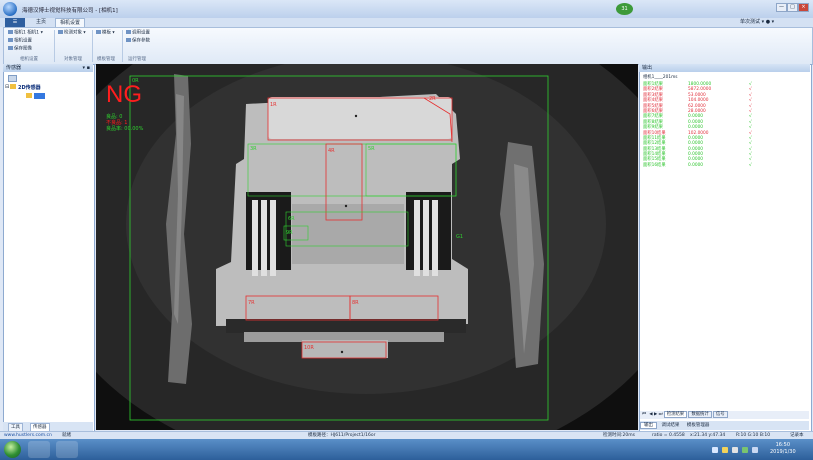 This screenshot has width=813, height=460. I want to click on panel-pin-icon: ▾ ▪, so click(88, 68).